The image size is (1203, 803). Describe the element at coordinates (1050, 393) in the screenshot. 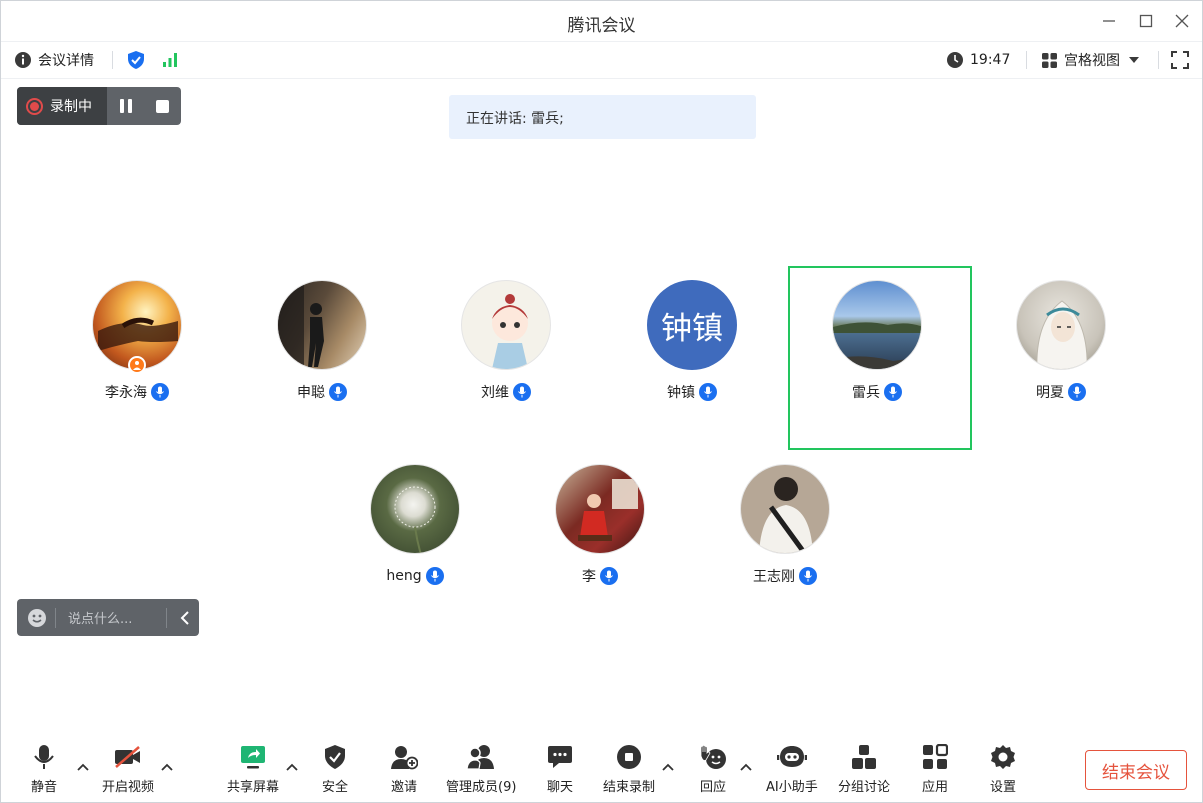

I see `participant-name: 明夏` at that location.